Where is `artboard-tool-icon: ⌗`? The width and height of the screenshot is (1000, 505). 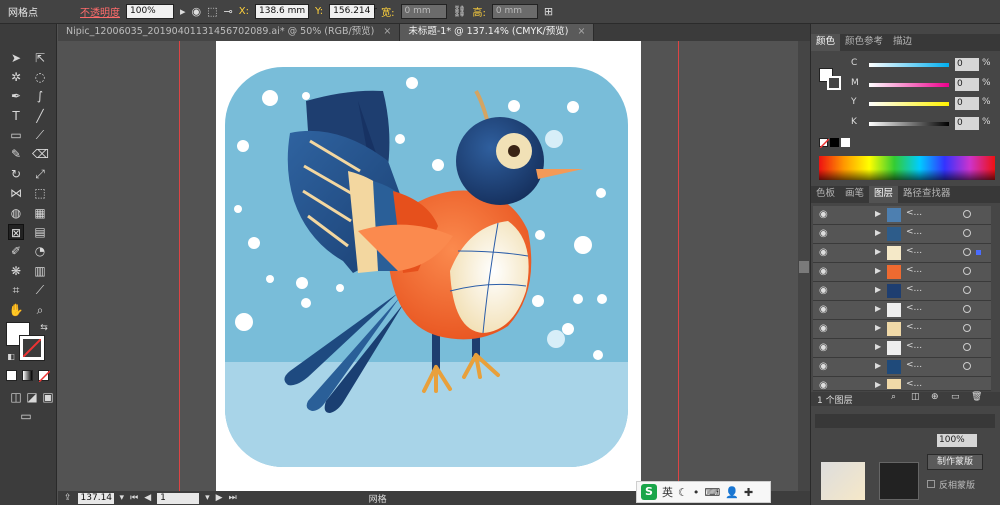 artboard-tool-icon: ⌗ is located at coordinates (16, 290).